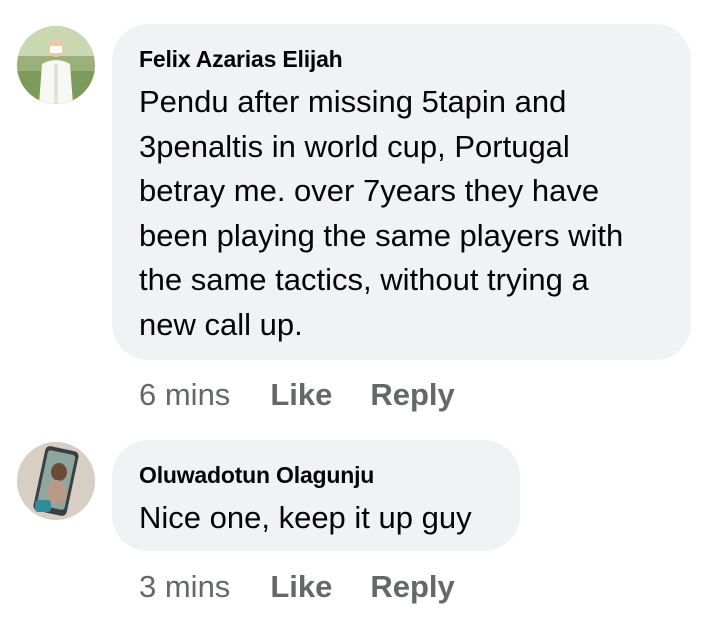 The width and height of the screenshot is (720, 625). Describe the element at coordinates (305, 517) in the screenshot. I see `comment-text: Nice one, keep it up guy` at that location.